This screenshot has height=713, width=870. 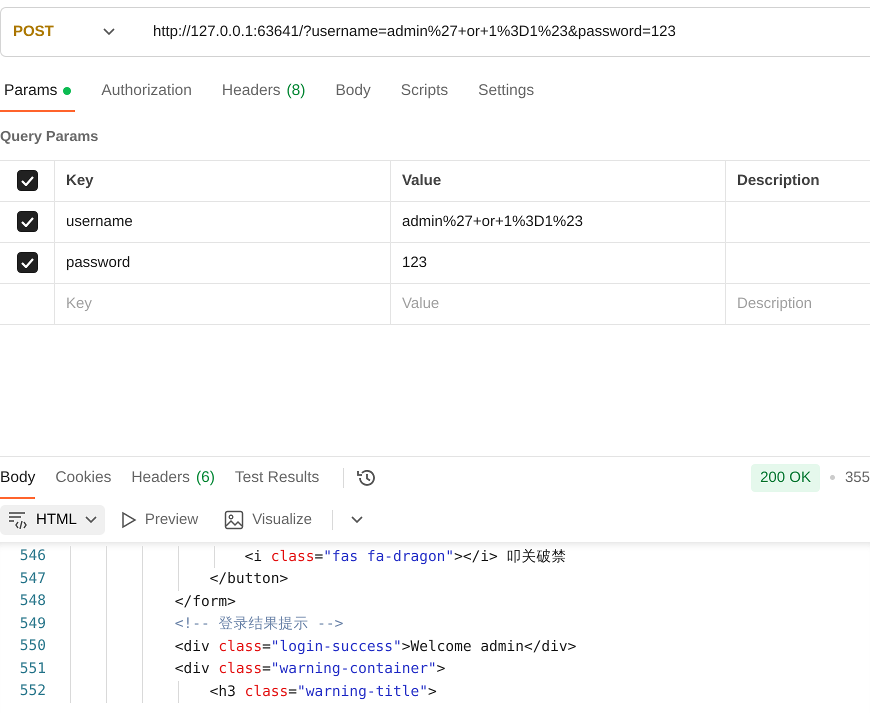 I want to click on play-icon, so click(x=128, y=519).